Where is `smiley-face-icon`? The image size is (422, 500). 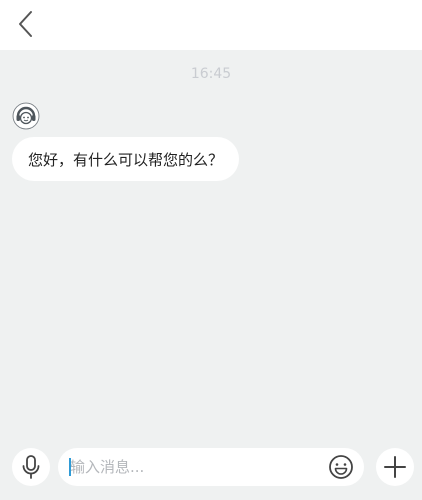
smiley-face-icon is located at coordinates (341, 467).